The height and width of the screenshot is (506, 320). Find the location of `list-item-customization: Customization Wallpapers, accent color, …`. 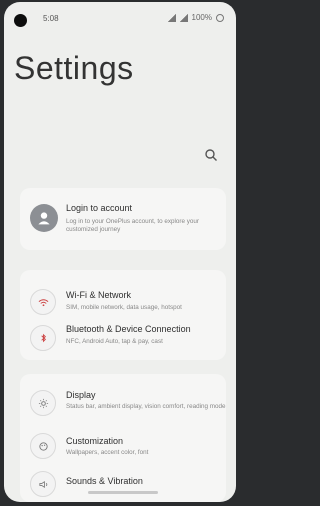

list-item-customization: Customization Wallpapers, accent color, … is located at coordinates (123, 445).